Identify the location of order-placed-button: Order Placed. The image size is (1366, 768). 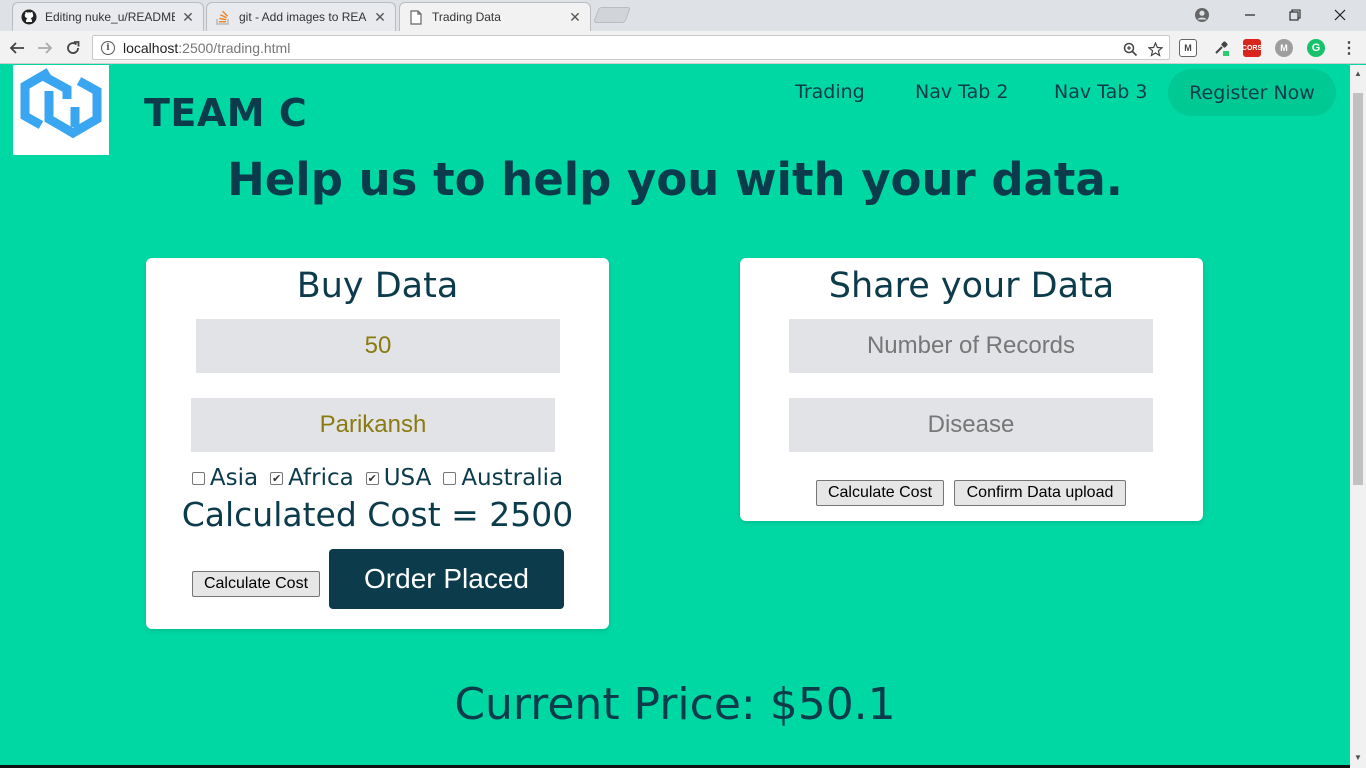
(446, 579).